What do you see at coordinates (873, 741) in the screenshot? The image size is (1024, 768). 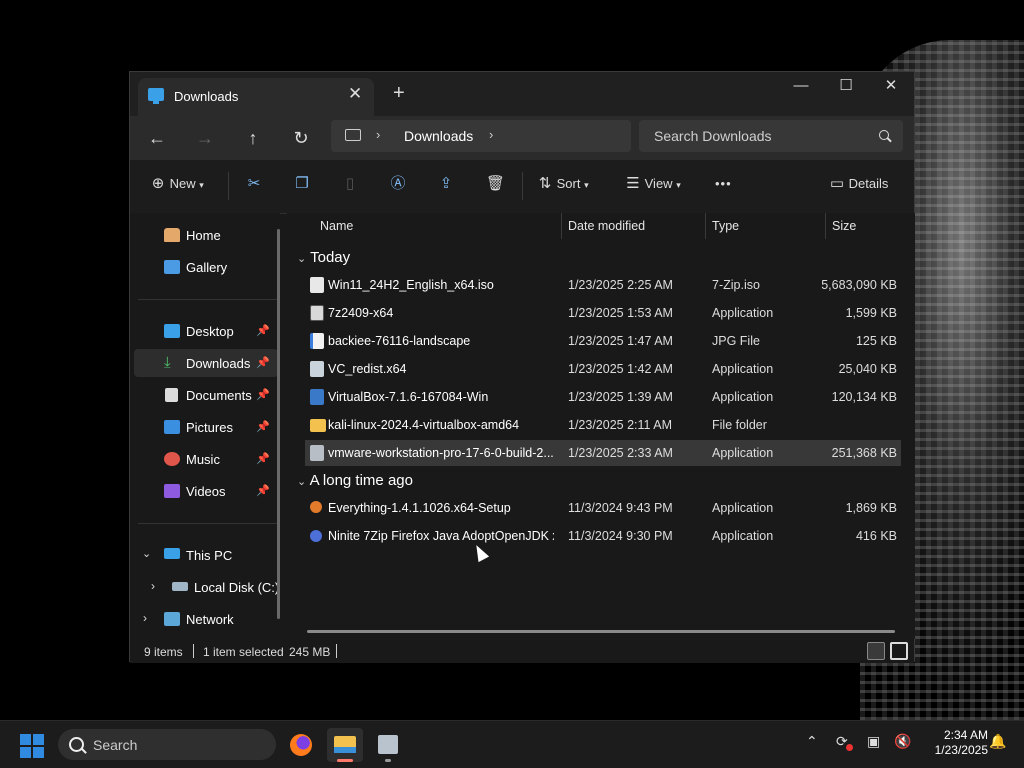 I see `network-status-icon: ▣` at bounding box center [873, 741].